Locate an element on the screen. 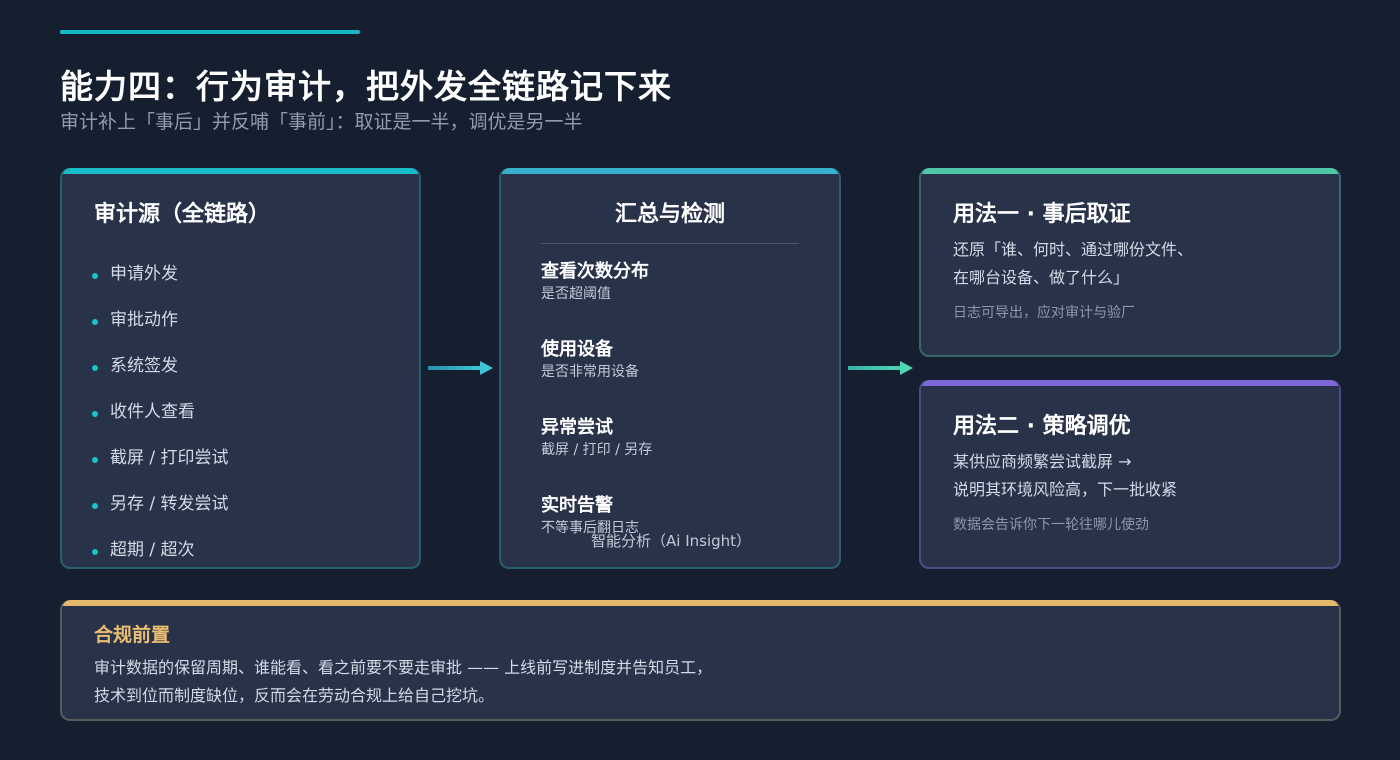 The image size is (1400, 760). page-subtitle: 审计补上「事后」并反哺「事前」：取证是一半，调优是另一半 is located at coordinates (321, 122).